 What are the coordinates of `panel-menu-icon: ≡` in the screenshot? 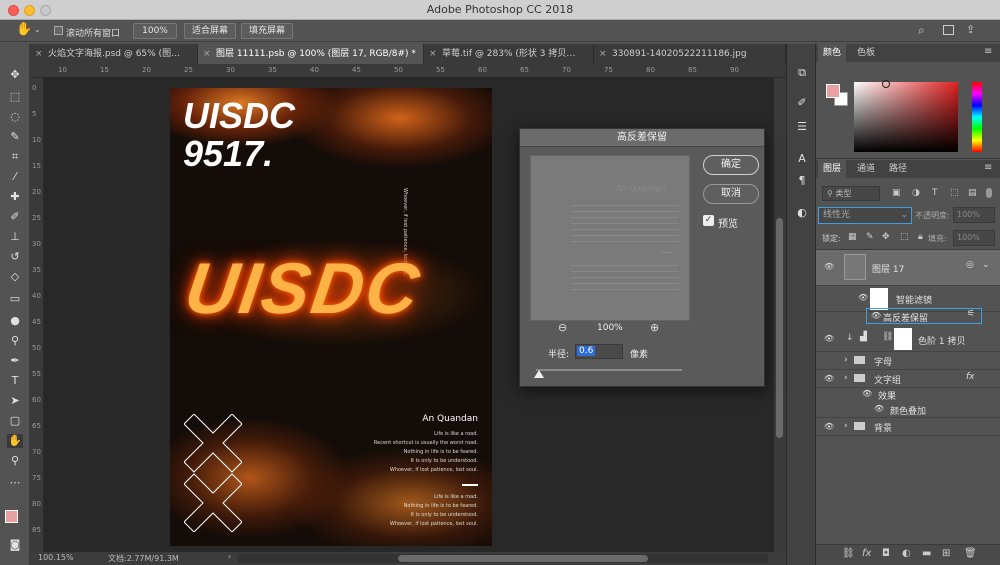 It's located at (988, 167).